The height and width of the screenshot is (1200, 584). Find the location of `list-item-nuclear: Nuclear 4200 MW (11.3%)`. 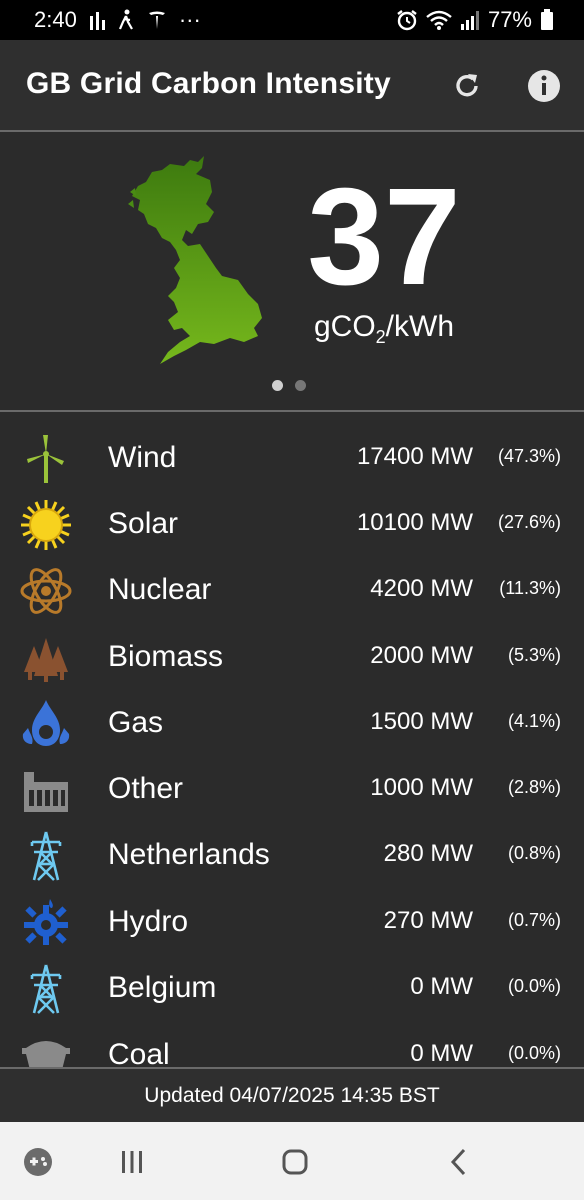

list-item-nuclear: Nuclear 4200 MW (11.3%) is located at coordinates (292, 590).